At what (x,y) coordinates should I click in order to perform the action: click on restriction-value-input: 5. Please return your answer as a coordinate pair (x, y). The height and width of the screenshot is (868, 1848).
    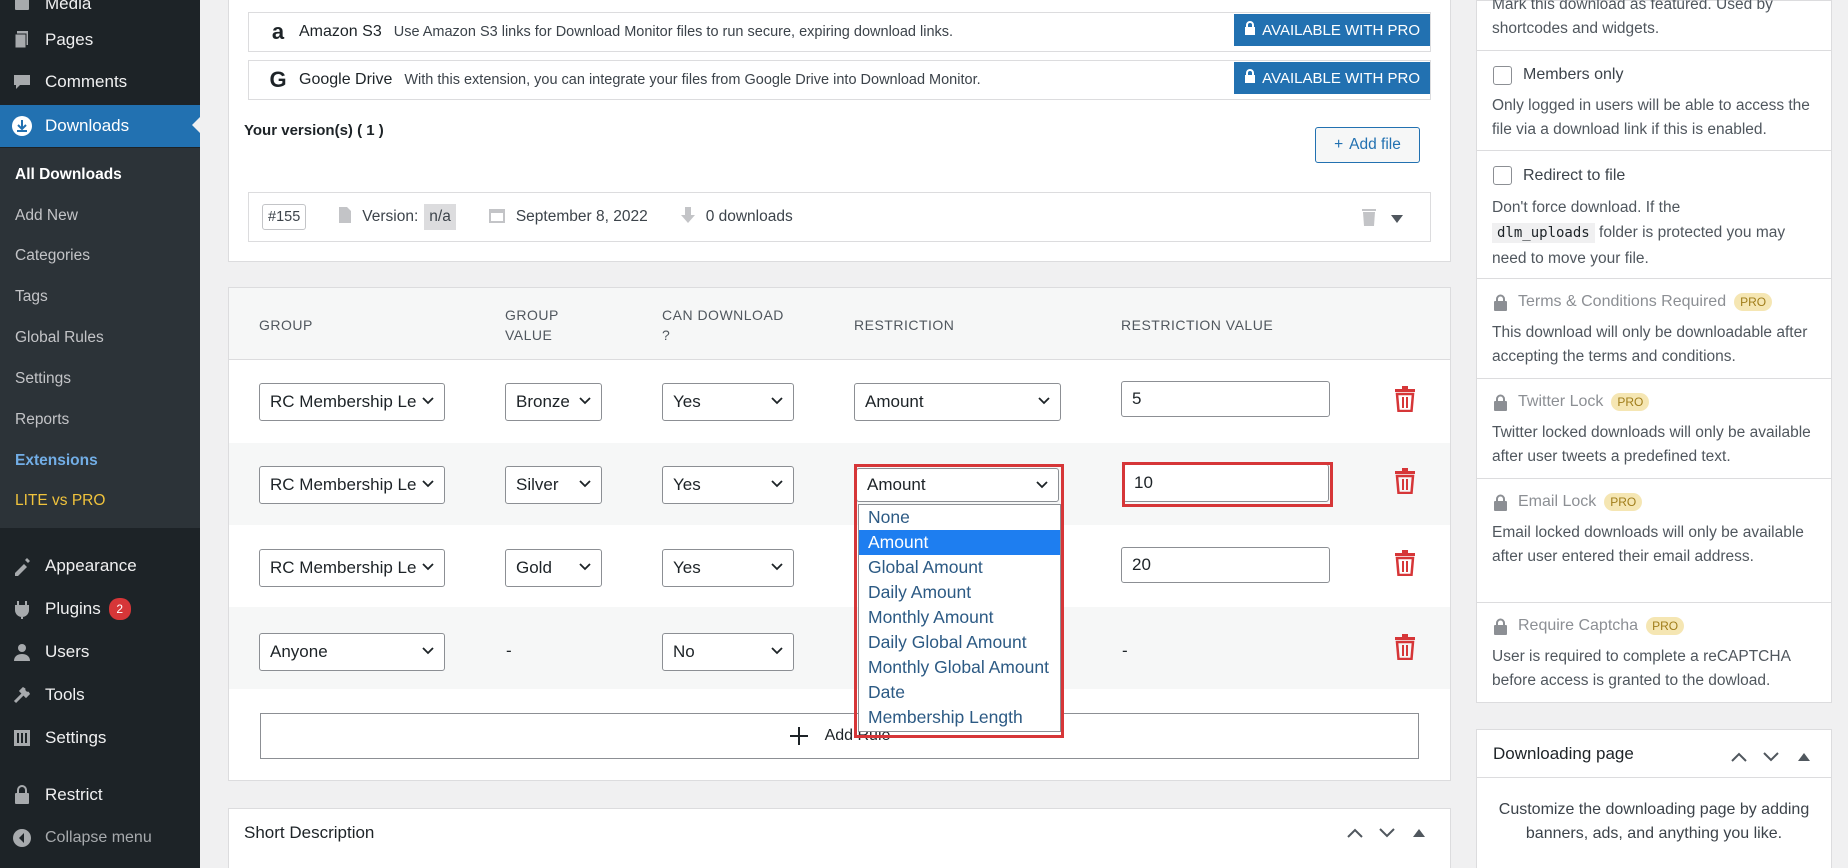
    Looking at the image, I should click on (1225, 399).